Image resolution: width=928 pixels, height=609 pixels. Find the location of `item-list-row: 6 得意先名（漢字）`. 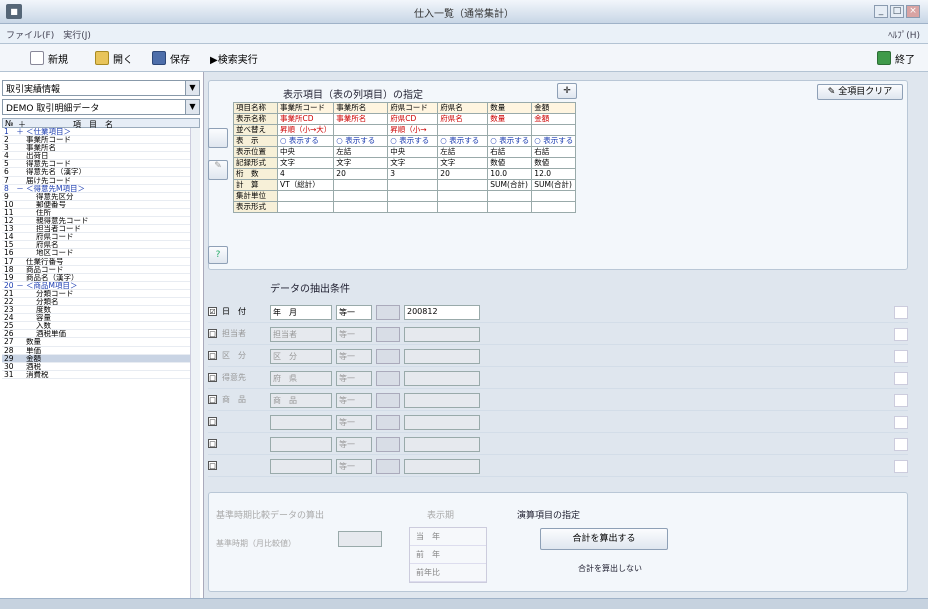

item-list-row: 6 得意先名（漢字） is located at coordinates (101, 172).